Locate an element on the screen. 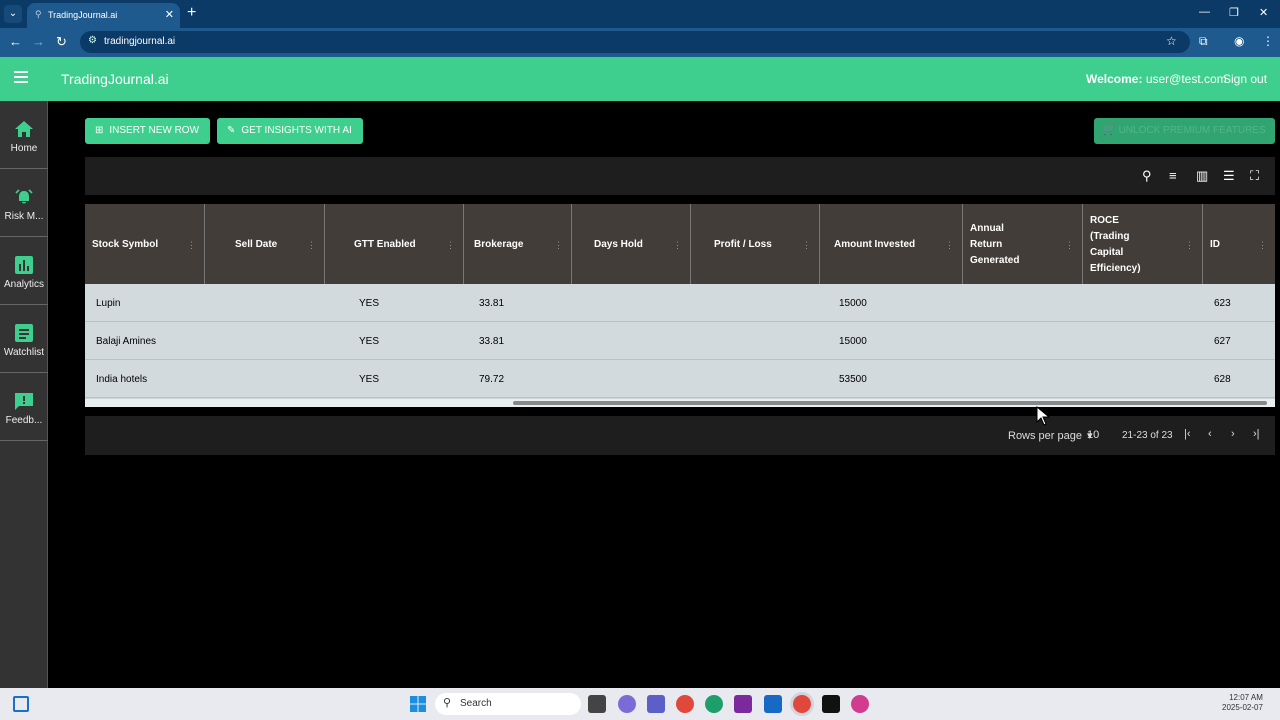 Image resolution: width=1280 pixels, height=720 pixels. widgets-icon is located at coordinates (21, 704).